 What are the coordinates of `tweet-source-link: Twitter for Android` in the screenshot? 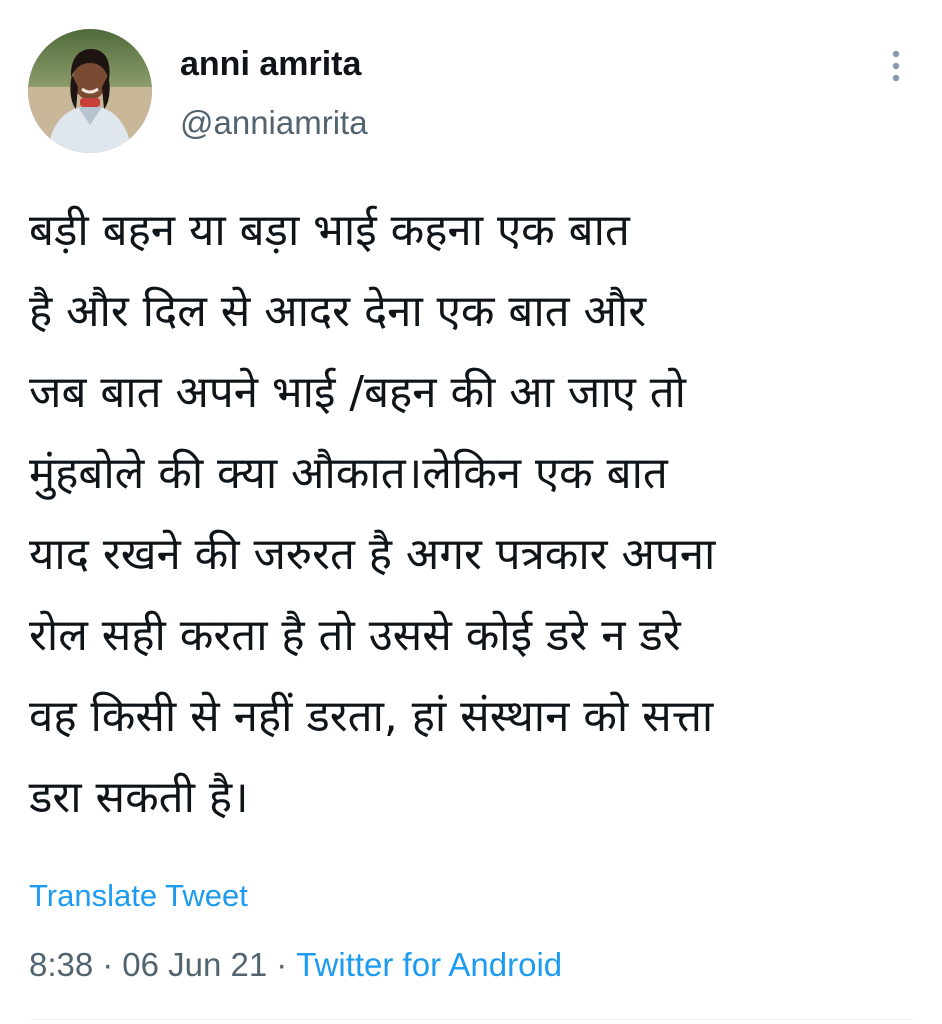 It's located at (429, 964).